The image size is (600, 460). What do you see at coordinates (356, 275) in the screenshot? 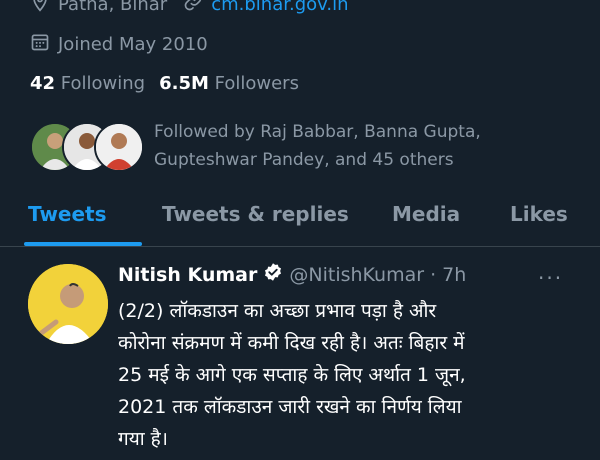
I see `tweet-handle: @NitishKumar` at bounding box center [356, 275].